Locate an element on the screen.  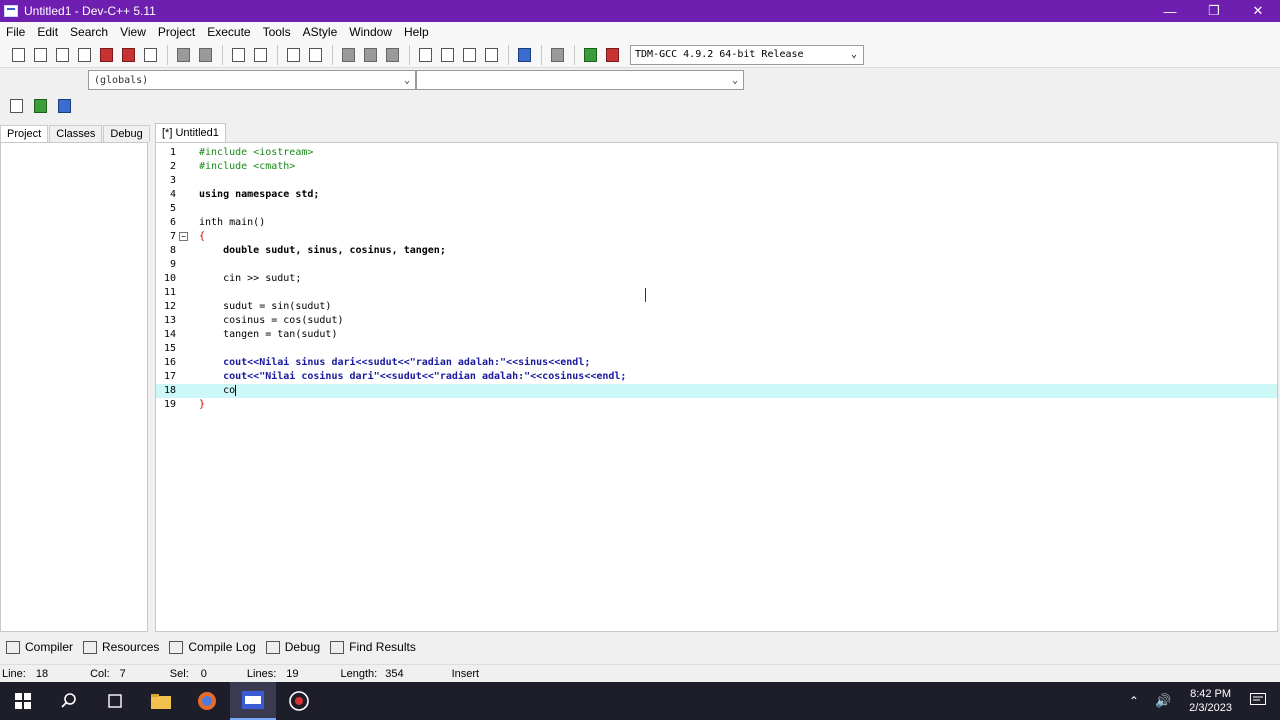
function-combo: ⌄ is located at coordinates (580, 80).